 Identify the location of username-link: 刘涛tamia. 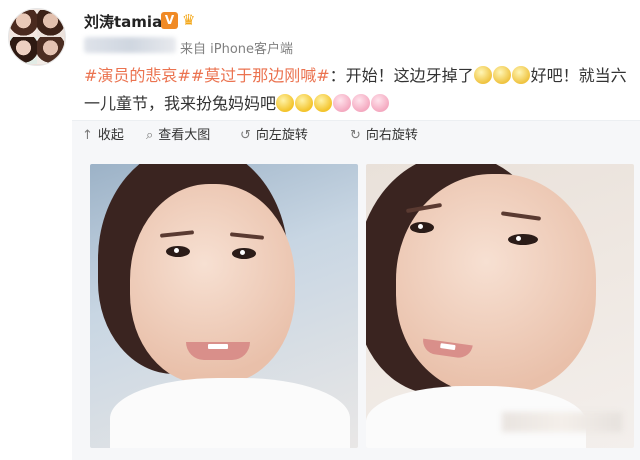
(123, 21).